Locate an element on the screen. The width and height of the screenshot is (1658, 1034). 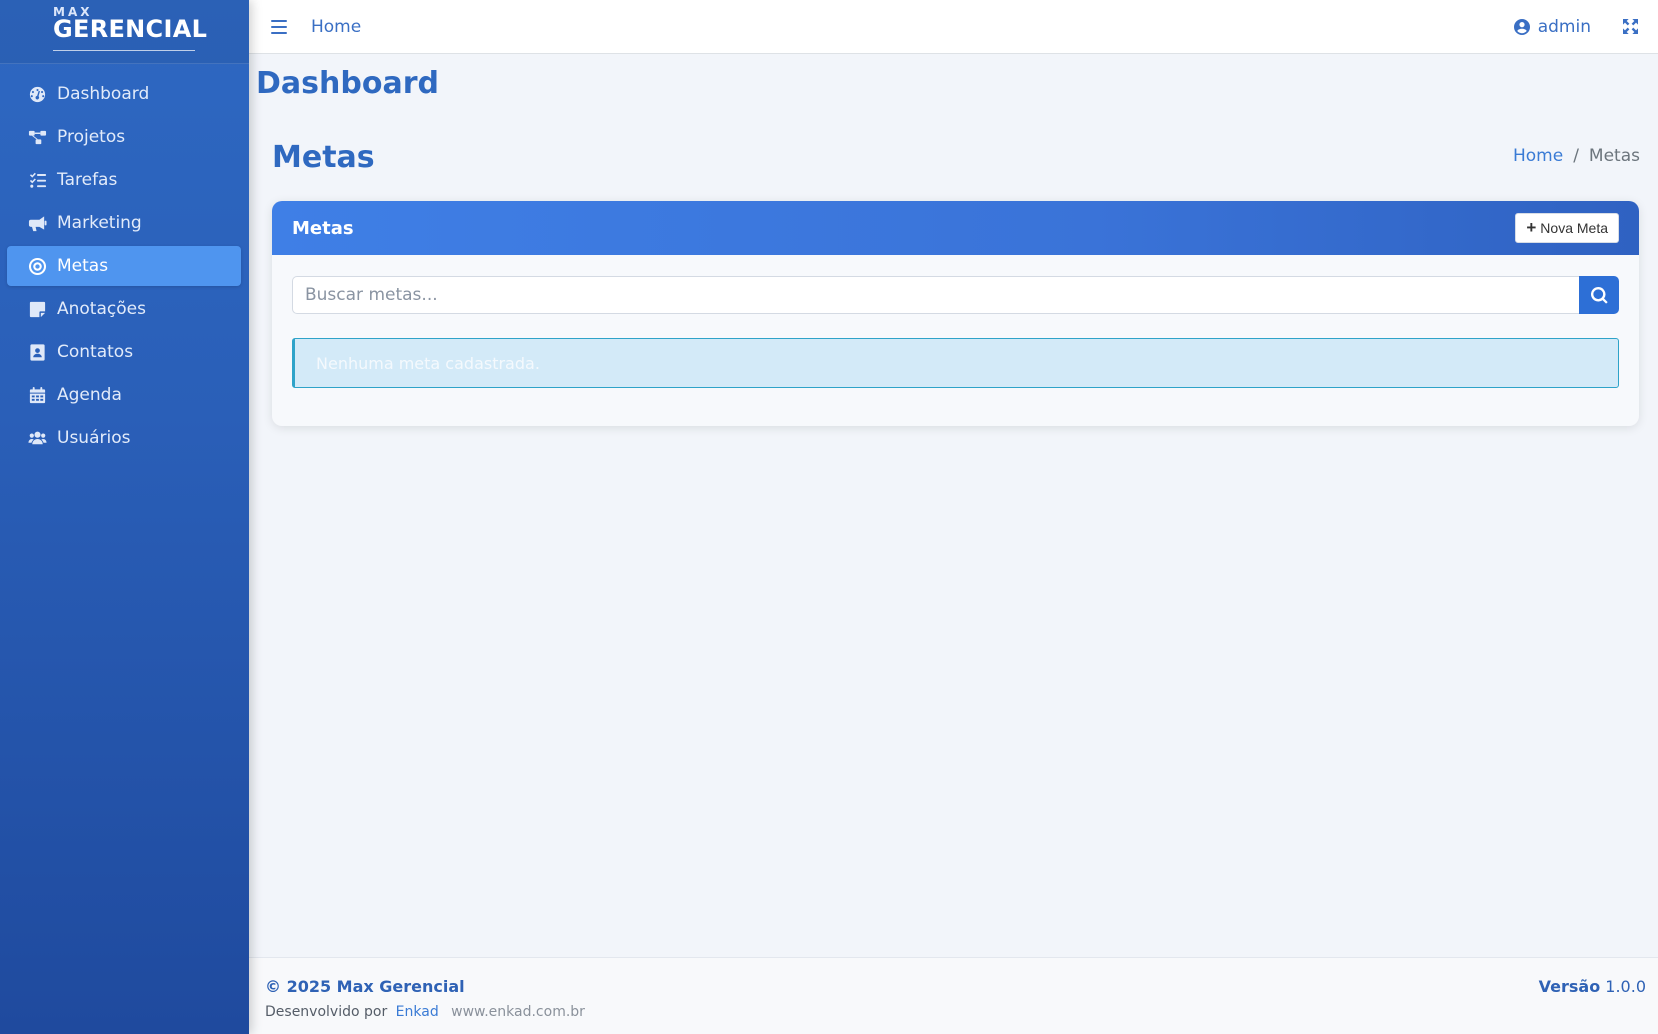
sidebar-item-label: Anotações is located at coordinates (101, 309).